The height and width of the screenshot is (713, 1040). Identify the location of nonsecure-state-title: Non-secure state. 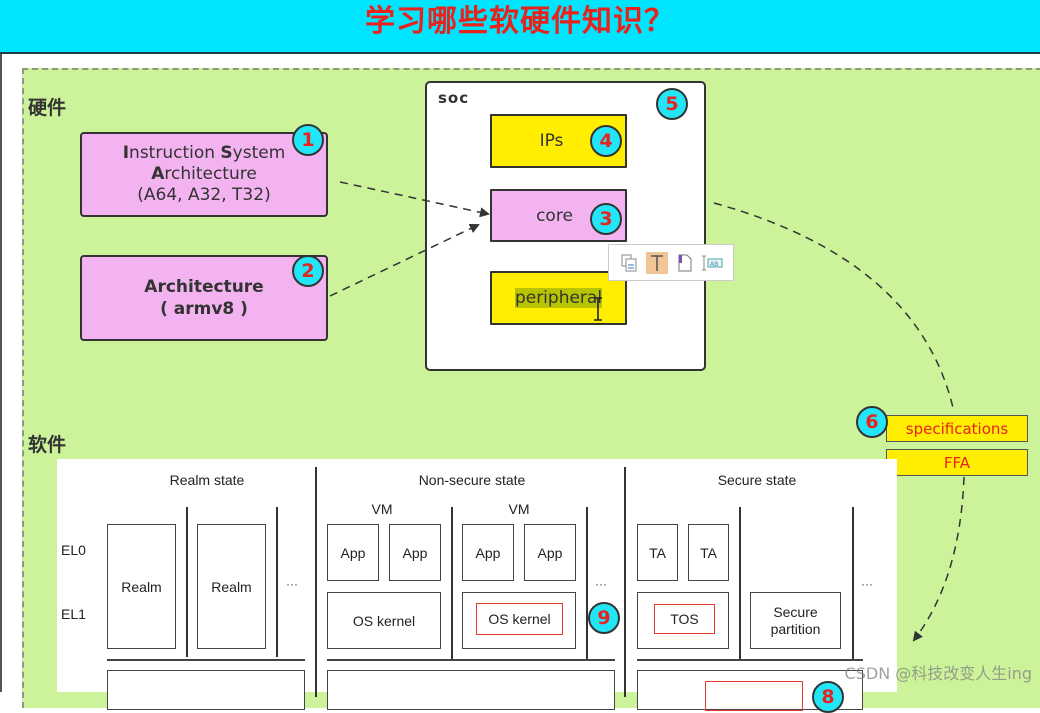
(472, 480).